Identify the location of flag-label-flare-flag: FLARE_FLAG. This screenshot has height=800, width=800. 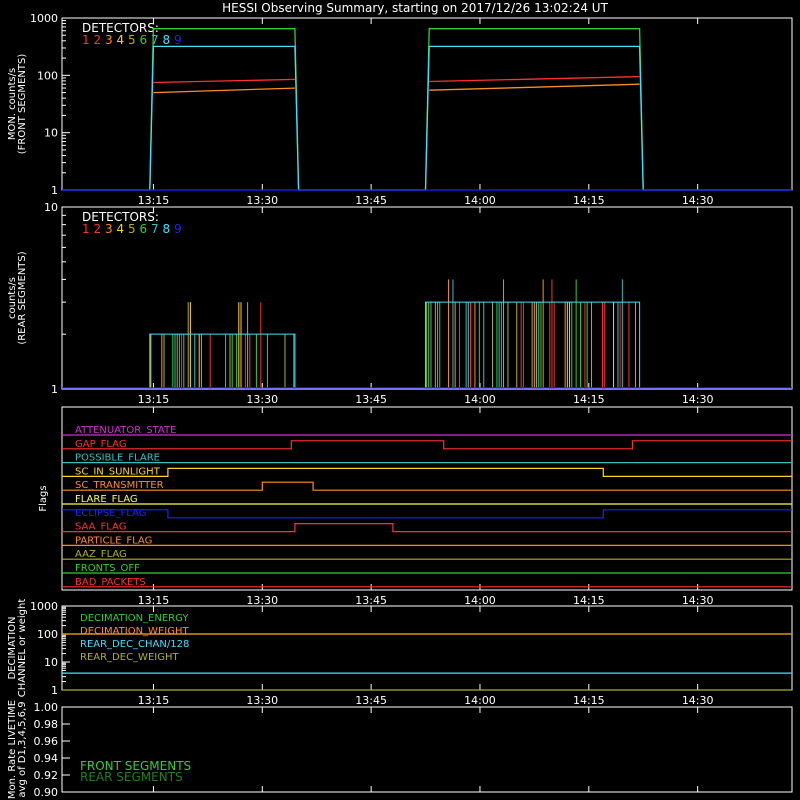
(106, 499).